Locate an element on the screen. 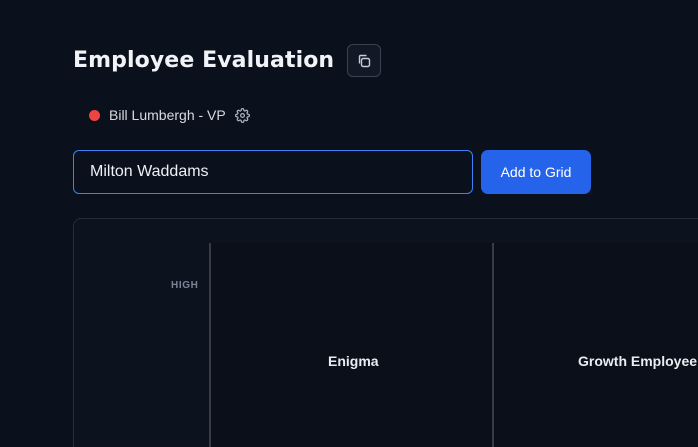 The image size is (698, 447). status-dot is located at coordinates (94, 115).